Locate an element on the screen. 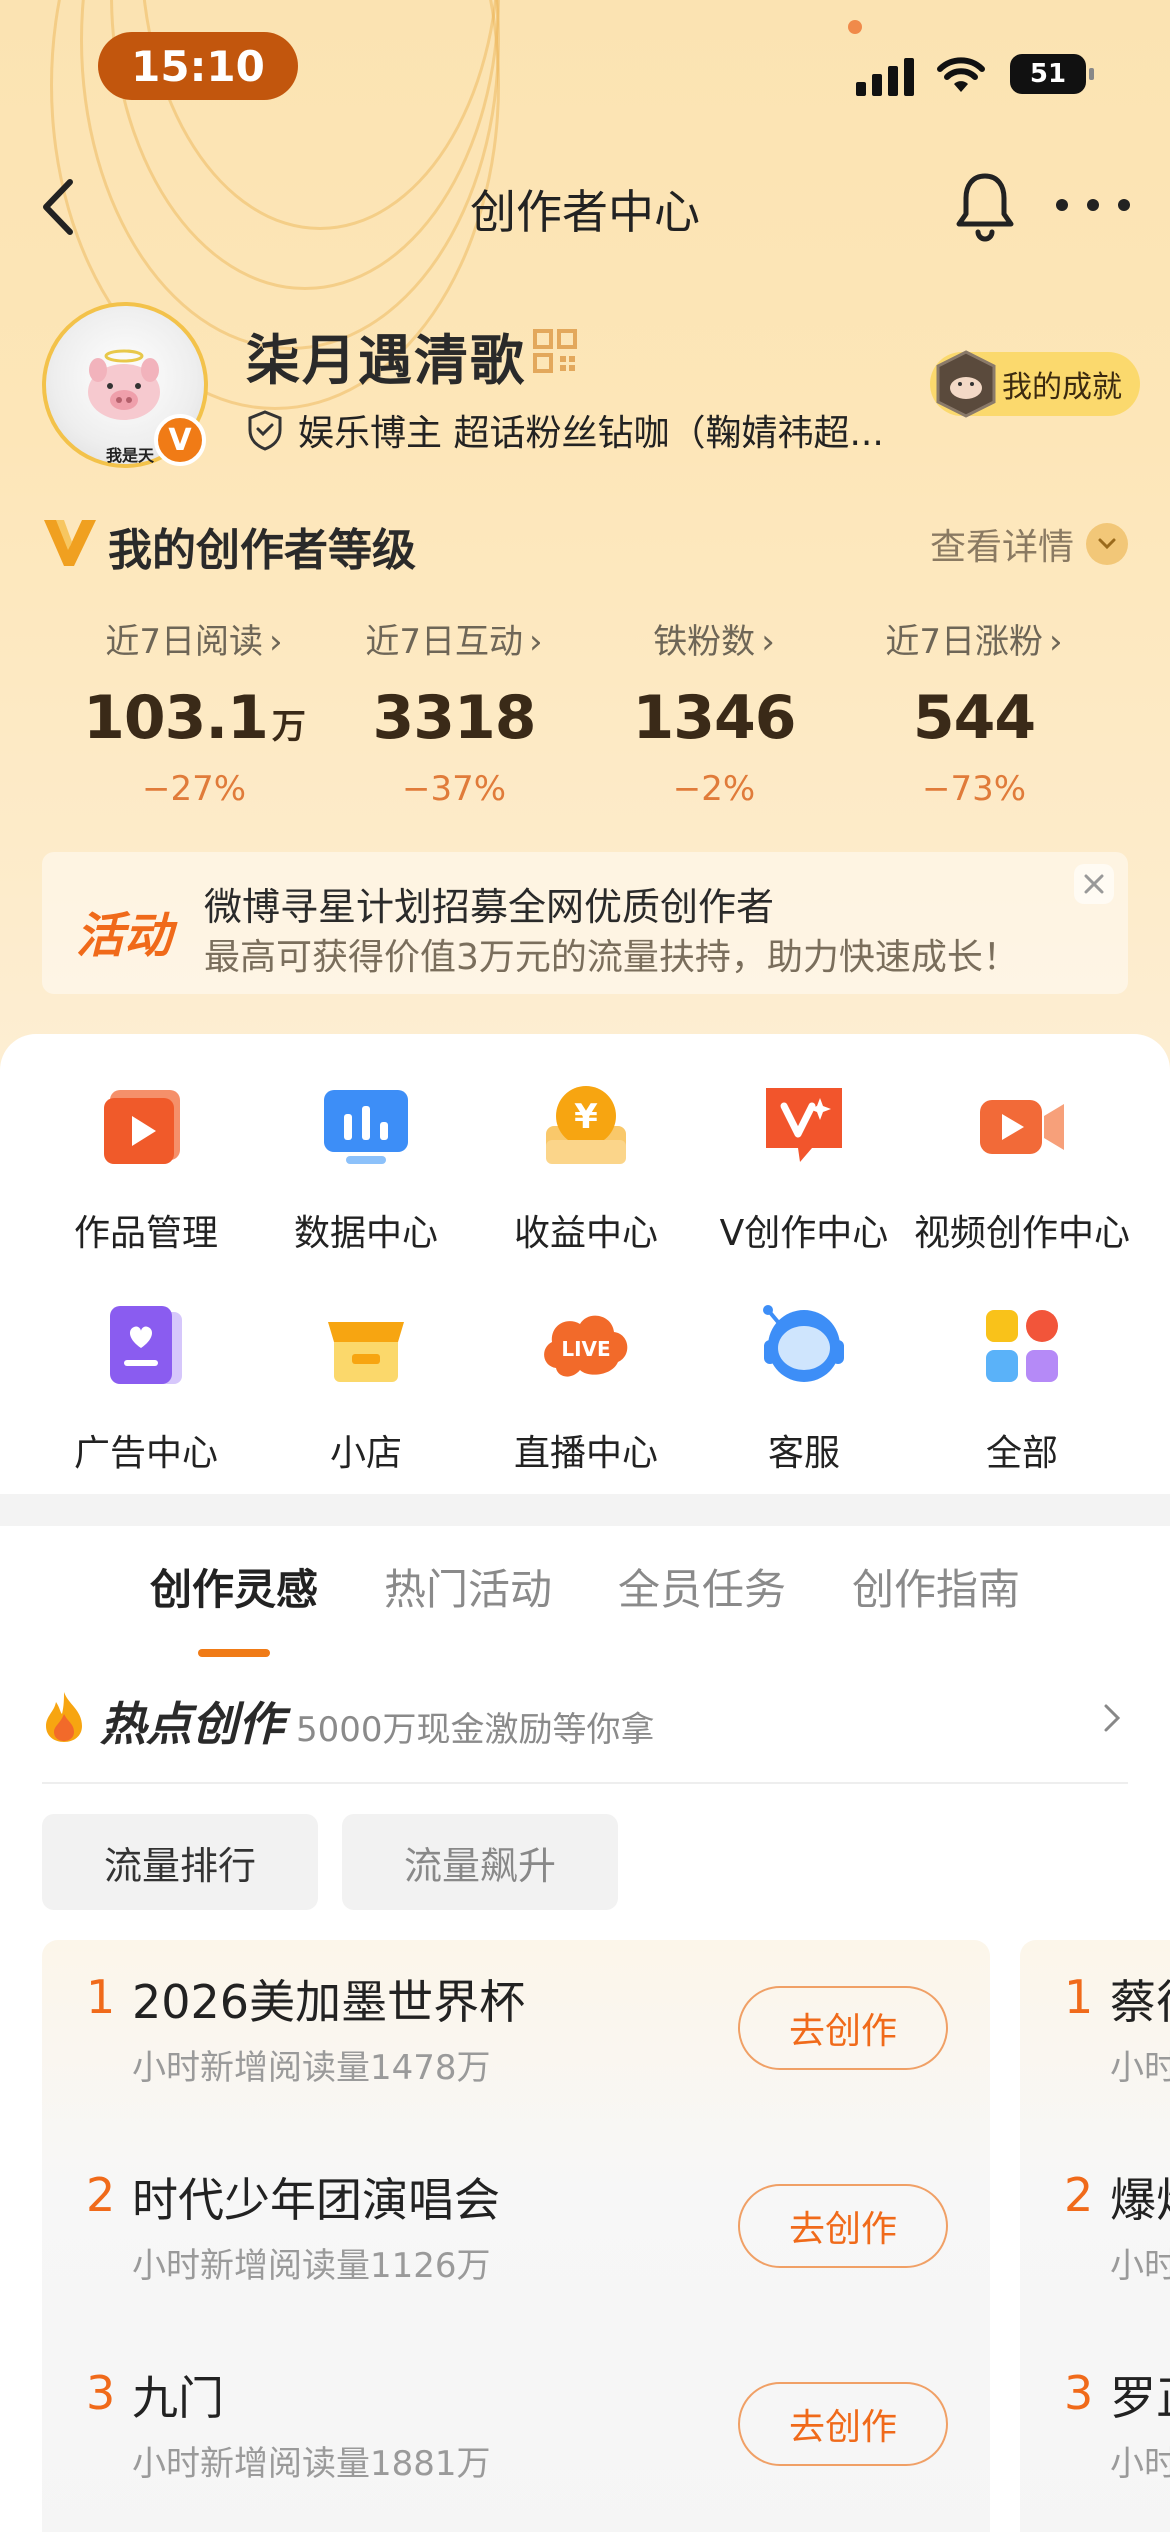 The image size is (1170, 2532). qr-code-icon is located at coordinates (555, 351).